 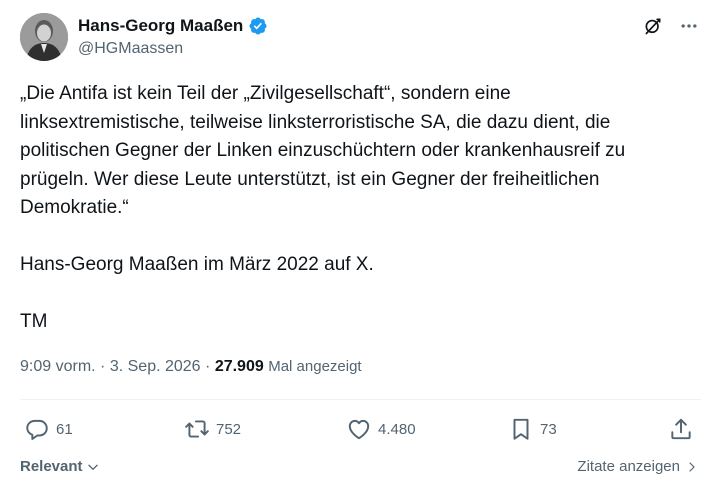 I want to click on sort-dropdown: Relevant, so click(x=60, y=466).